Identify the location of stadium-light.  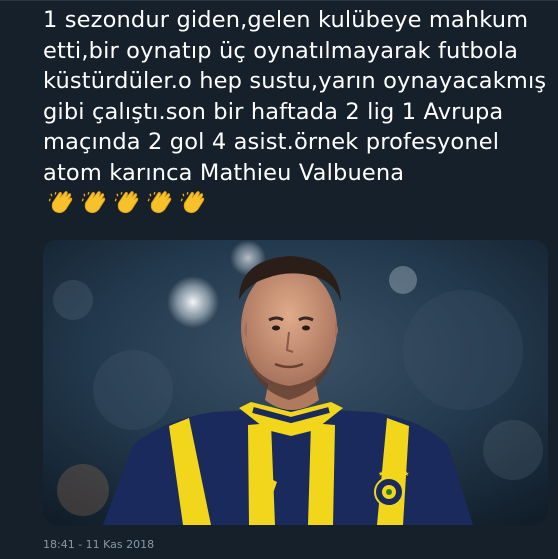
(193, 302).